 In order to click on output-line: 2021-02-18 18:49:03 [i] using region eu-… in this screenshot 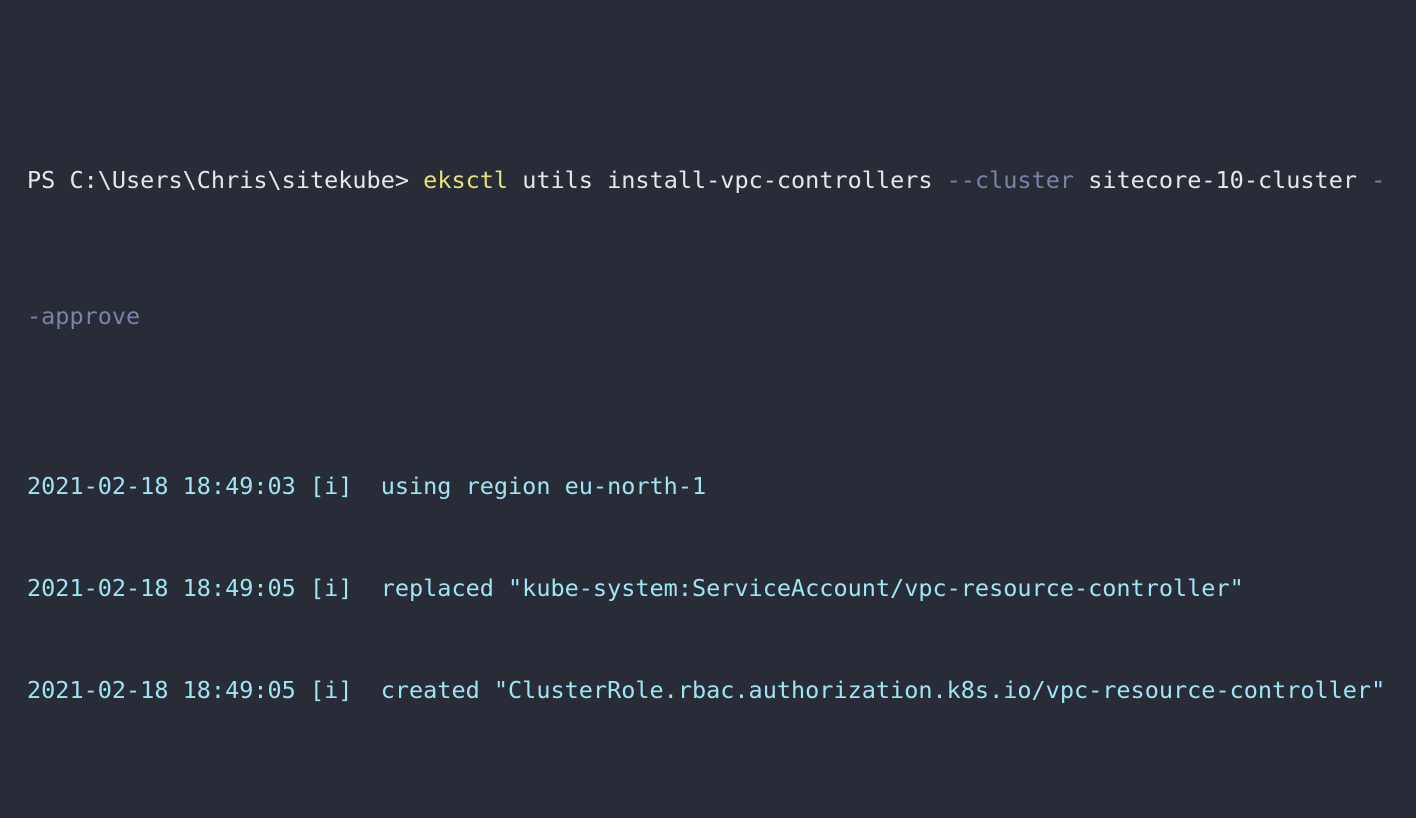, I will do `click(721, 486)`.